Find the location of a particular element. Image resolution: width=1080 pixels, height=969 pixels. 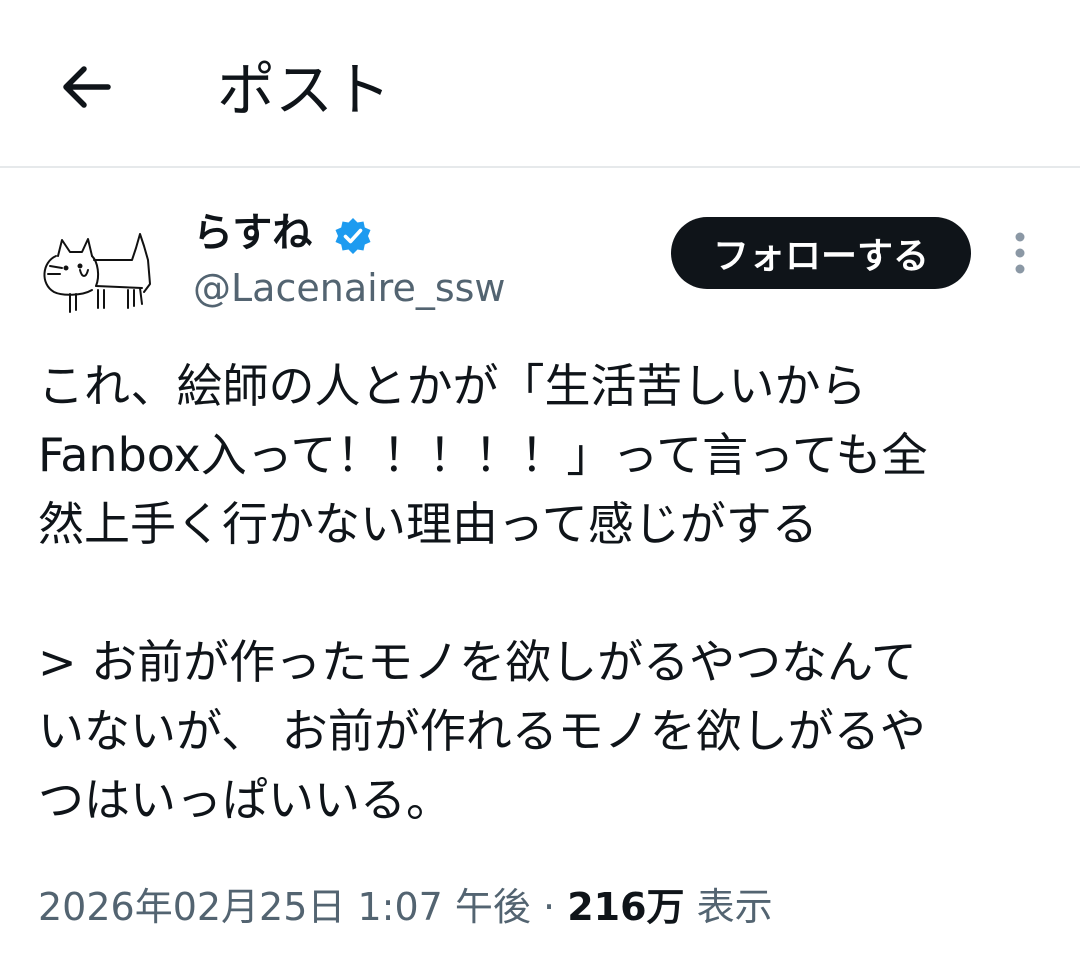

page-title: ポスト is located at coordinates (304, 90).